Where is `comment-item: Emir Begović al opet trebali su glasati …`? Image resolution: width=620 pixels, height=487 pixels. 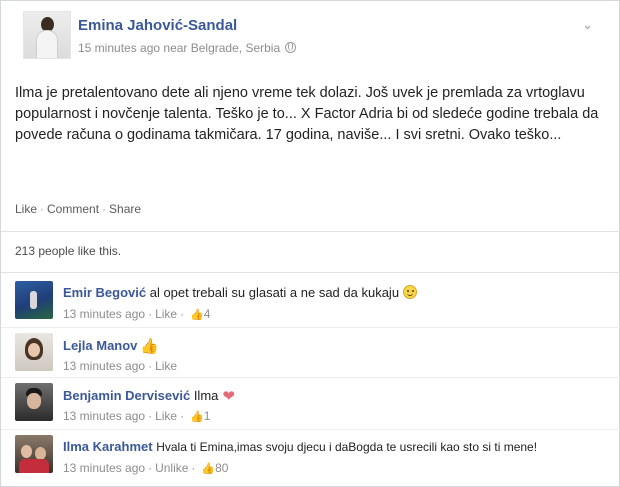
comment-item: Emir Begović al opet trebali su glasati … is located at coordinates (313, 304).